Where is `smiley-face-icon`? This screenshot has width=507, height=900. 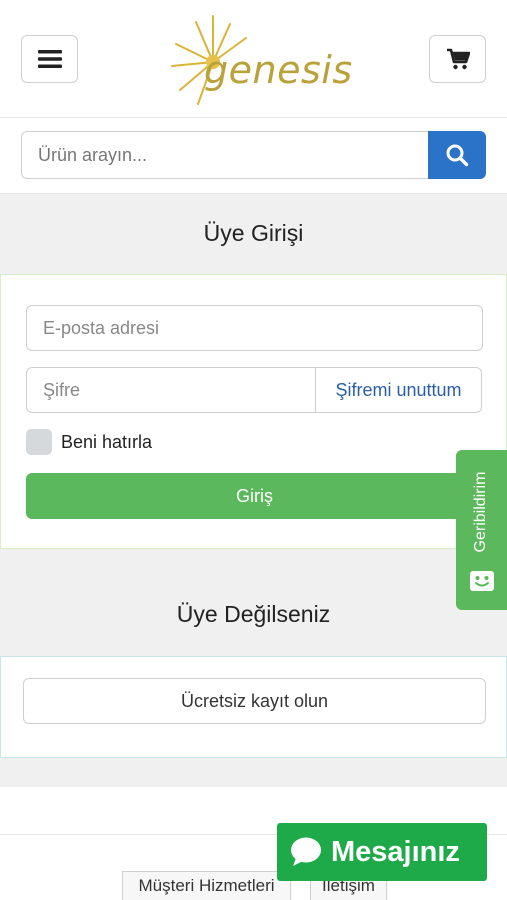 smiley-face-icon is located at coordinates (482, 581).